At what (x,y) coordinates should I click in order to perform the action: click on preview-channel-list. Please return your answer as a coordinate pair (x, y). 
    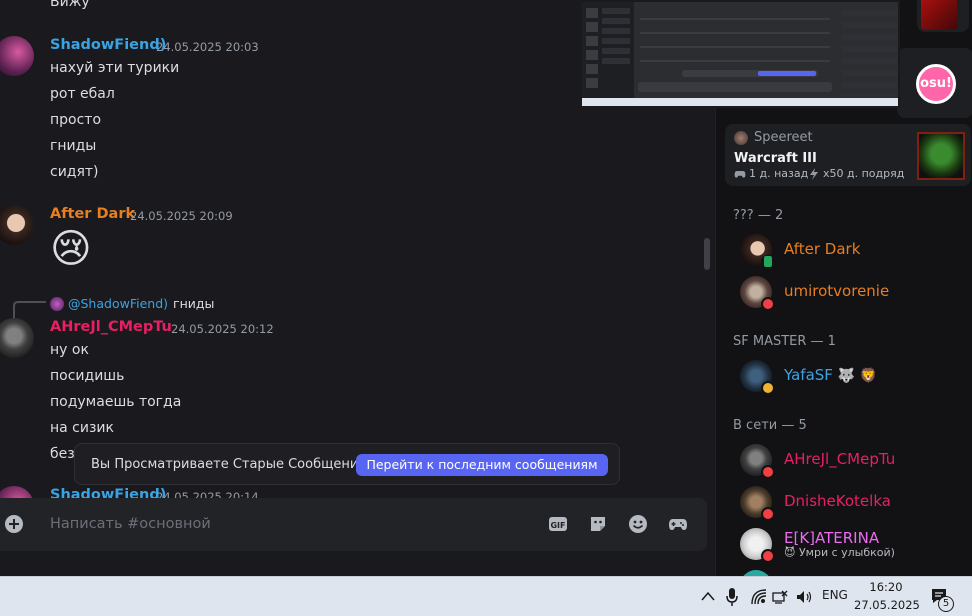
    Looking at the image, I should click on (616, 38).